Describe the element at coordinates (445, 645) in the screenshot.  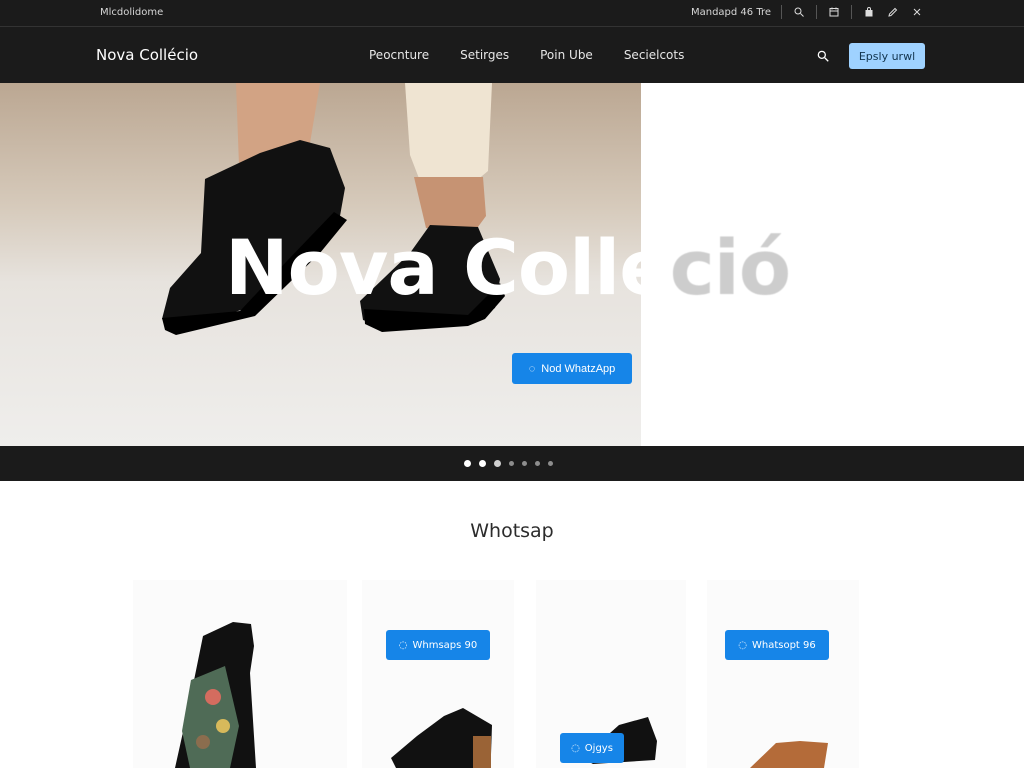
I see `product-badge-label: Whmsaps 90` at that location.